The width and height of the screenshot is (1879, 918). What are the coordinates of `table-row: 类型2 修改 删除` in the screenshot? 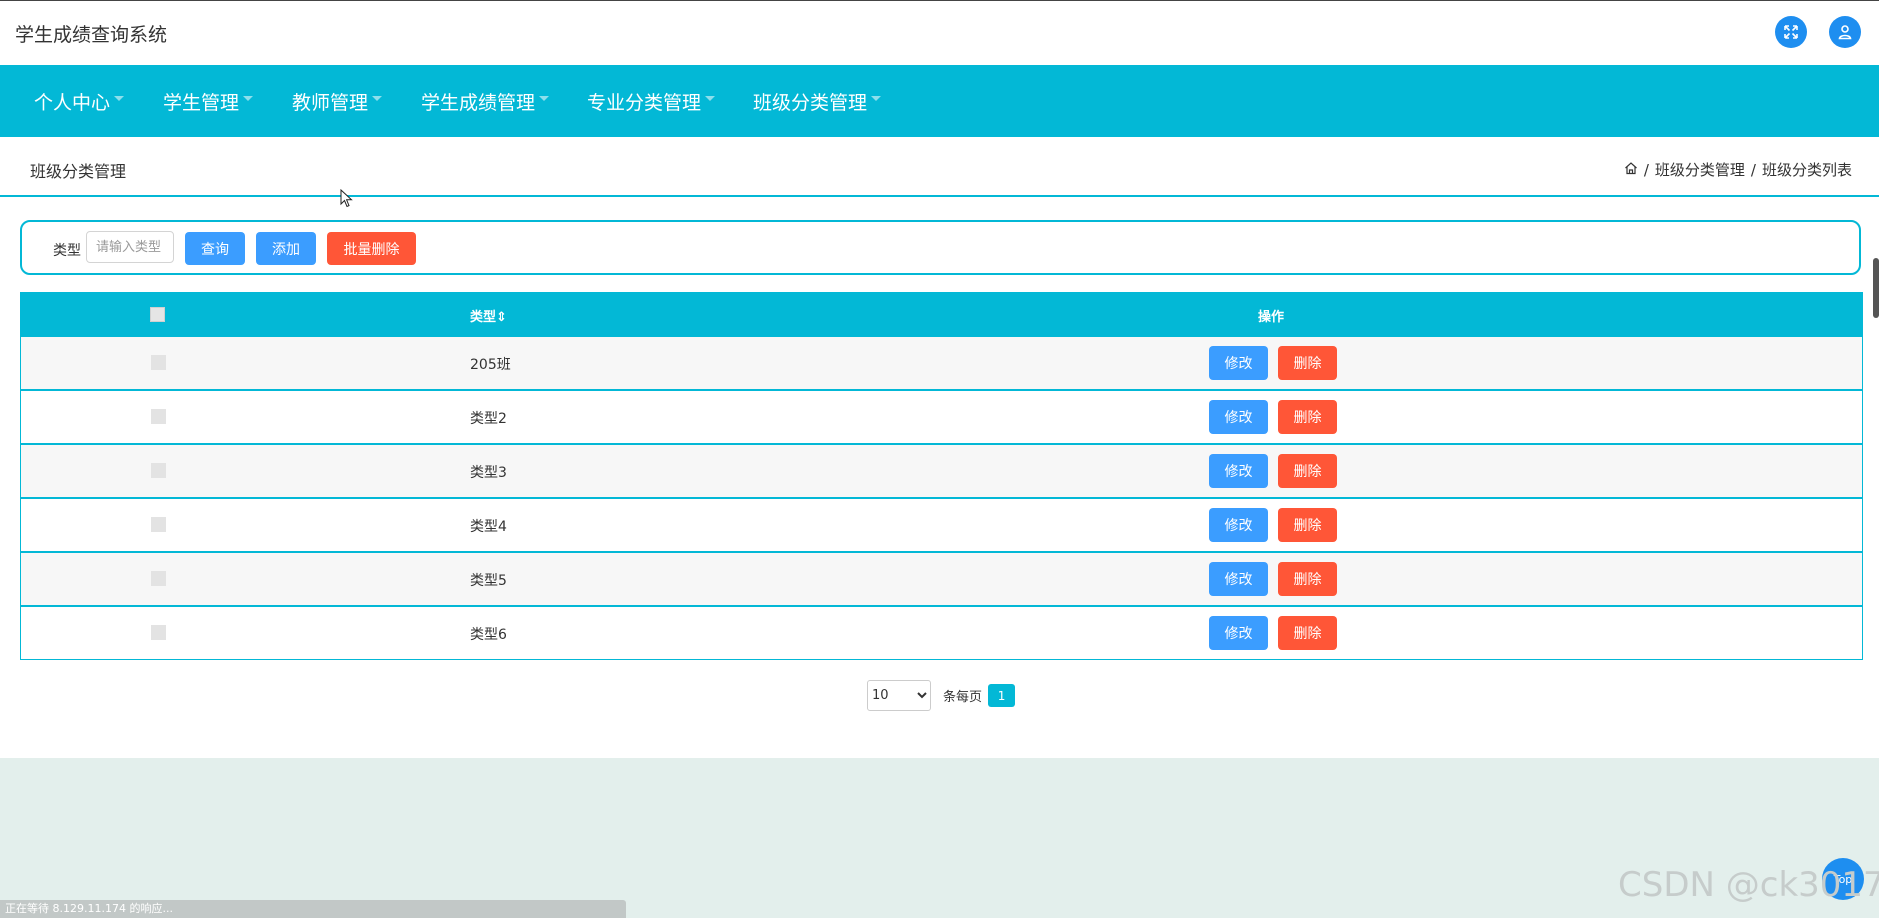 It's located at (941, 417).